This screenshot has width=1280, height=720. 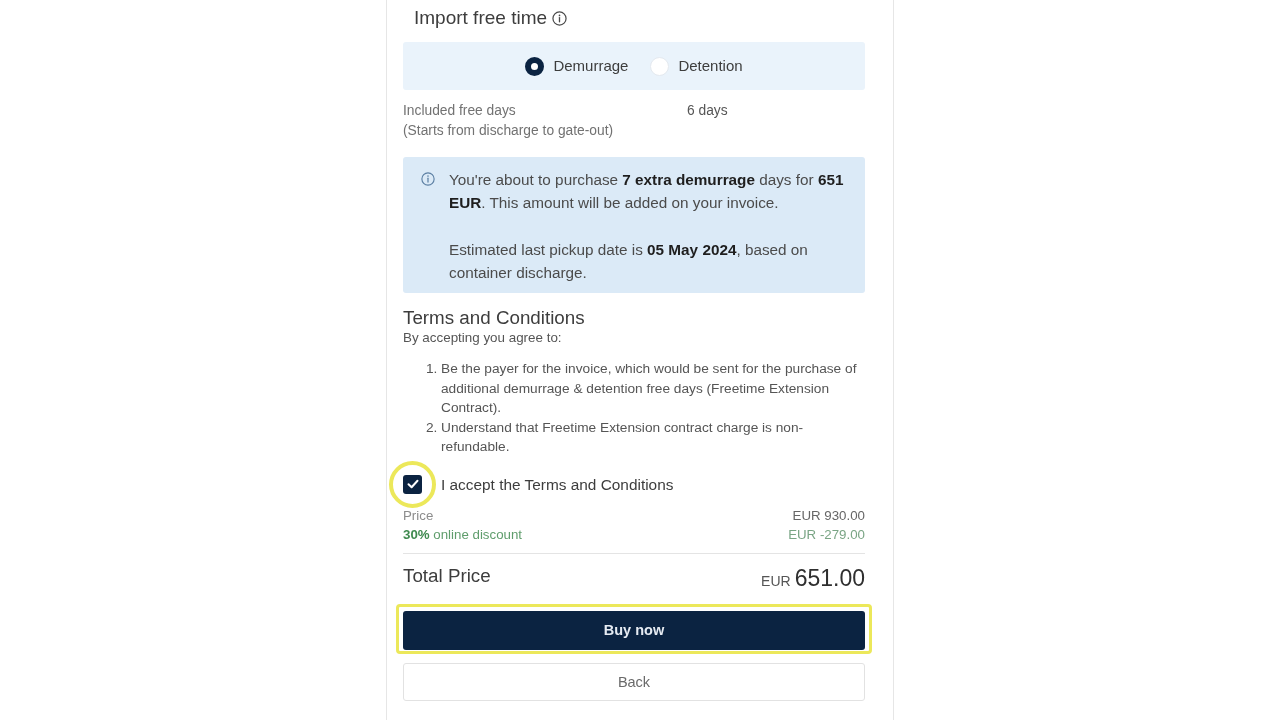 I want to click on radio-label: Demurrage, so click(x=591, y=66).